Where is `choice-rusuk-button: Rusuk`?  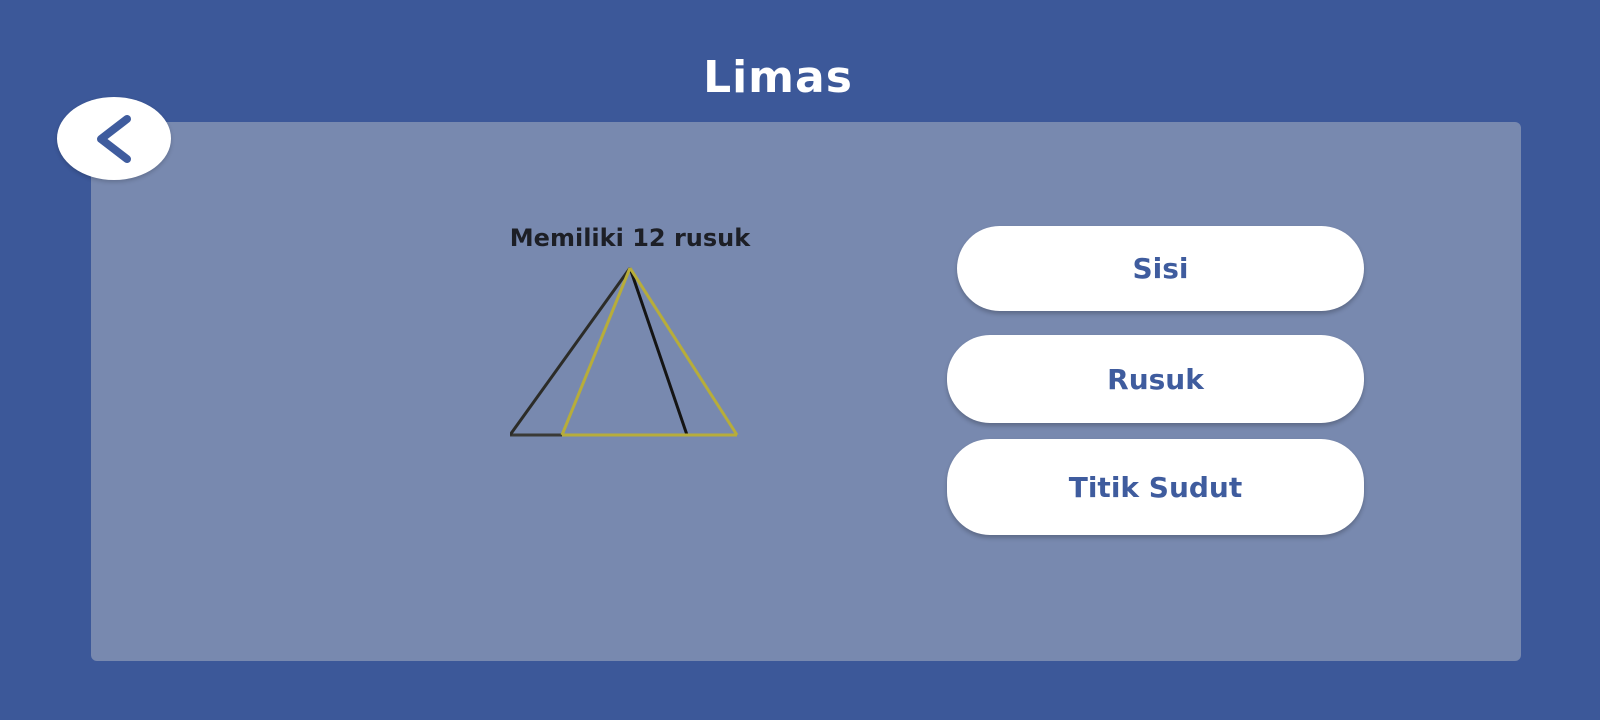 choice-rusuk-button: Rusuk is located at coordinates (1155, 379).